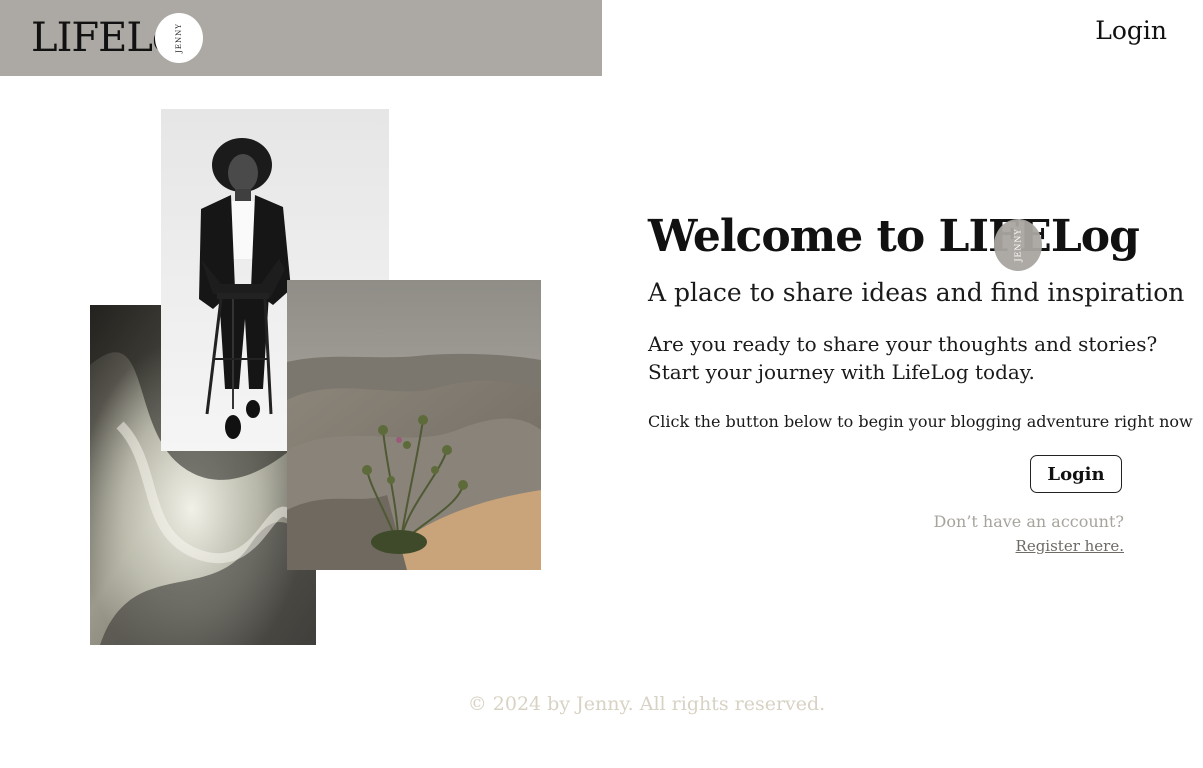 The width and height of the screenshot is (1203, 768). I want to click on header-bar: LIFELog JENNY, so click(301, 38).